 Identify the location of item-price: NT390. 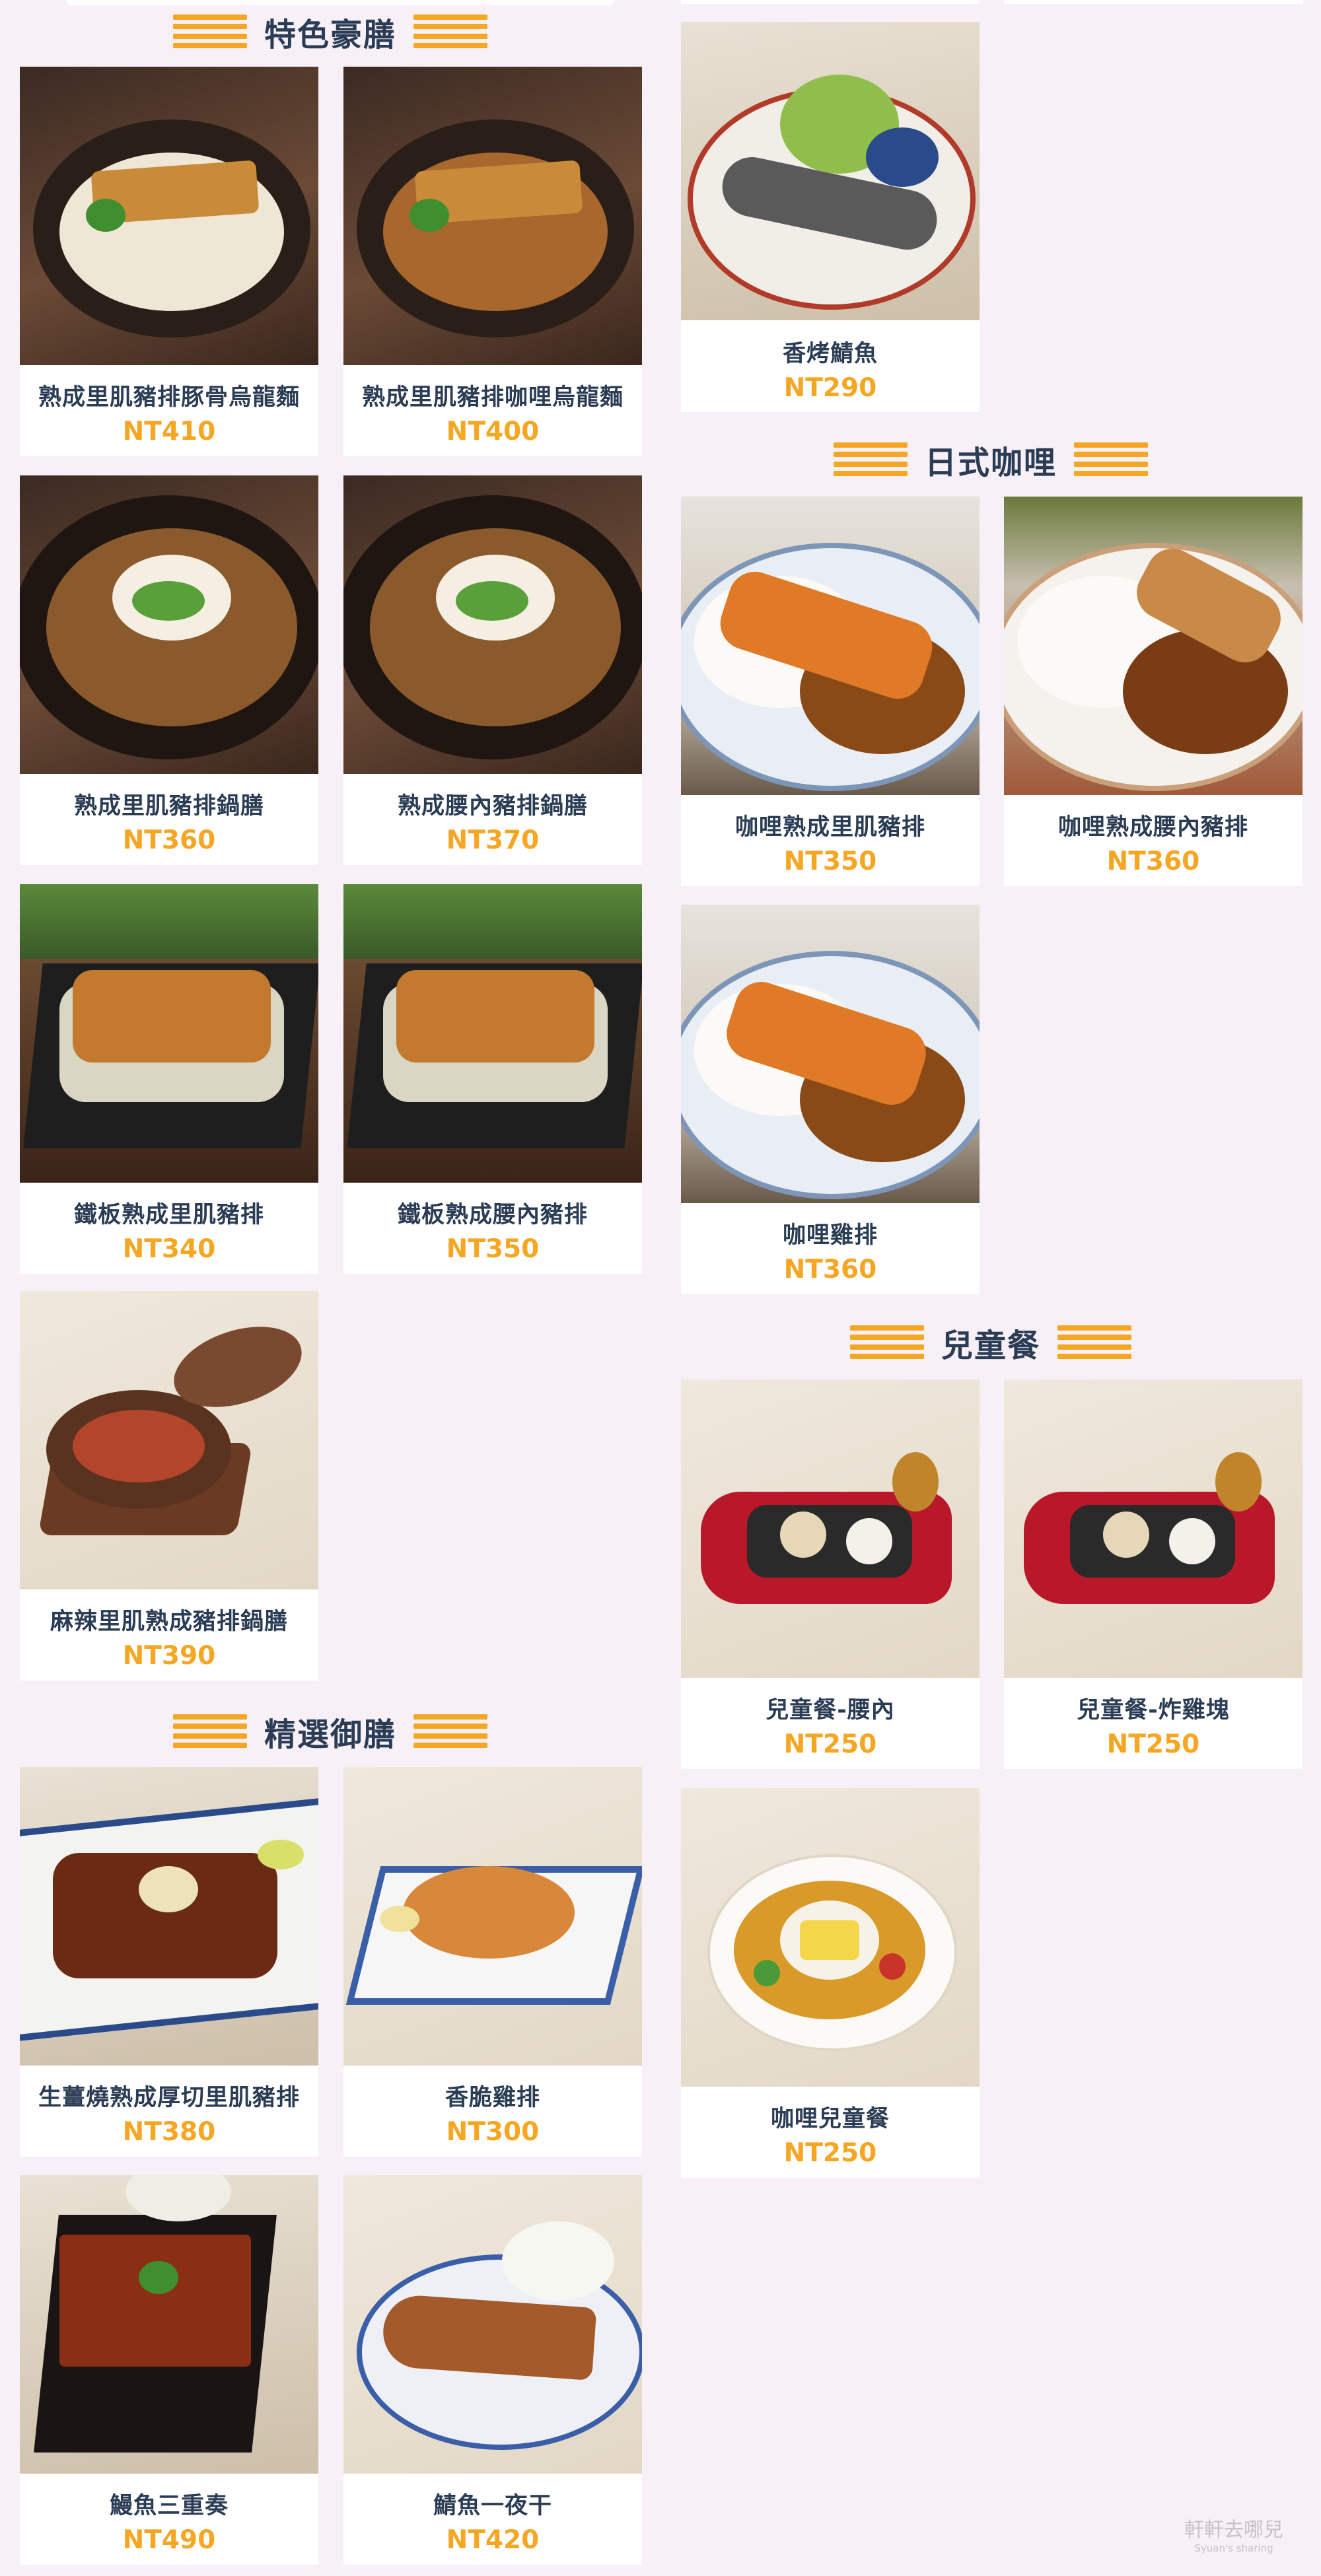
(169, 1656).